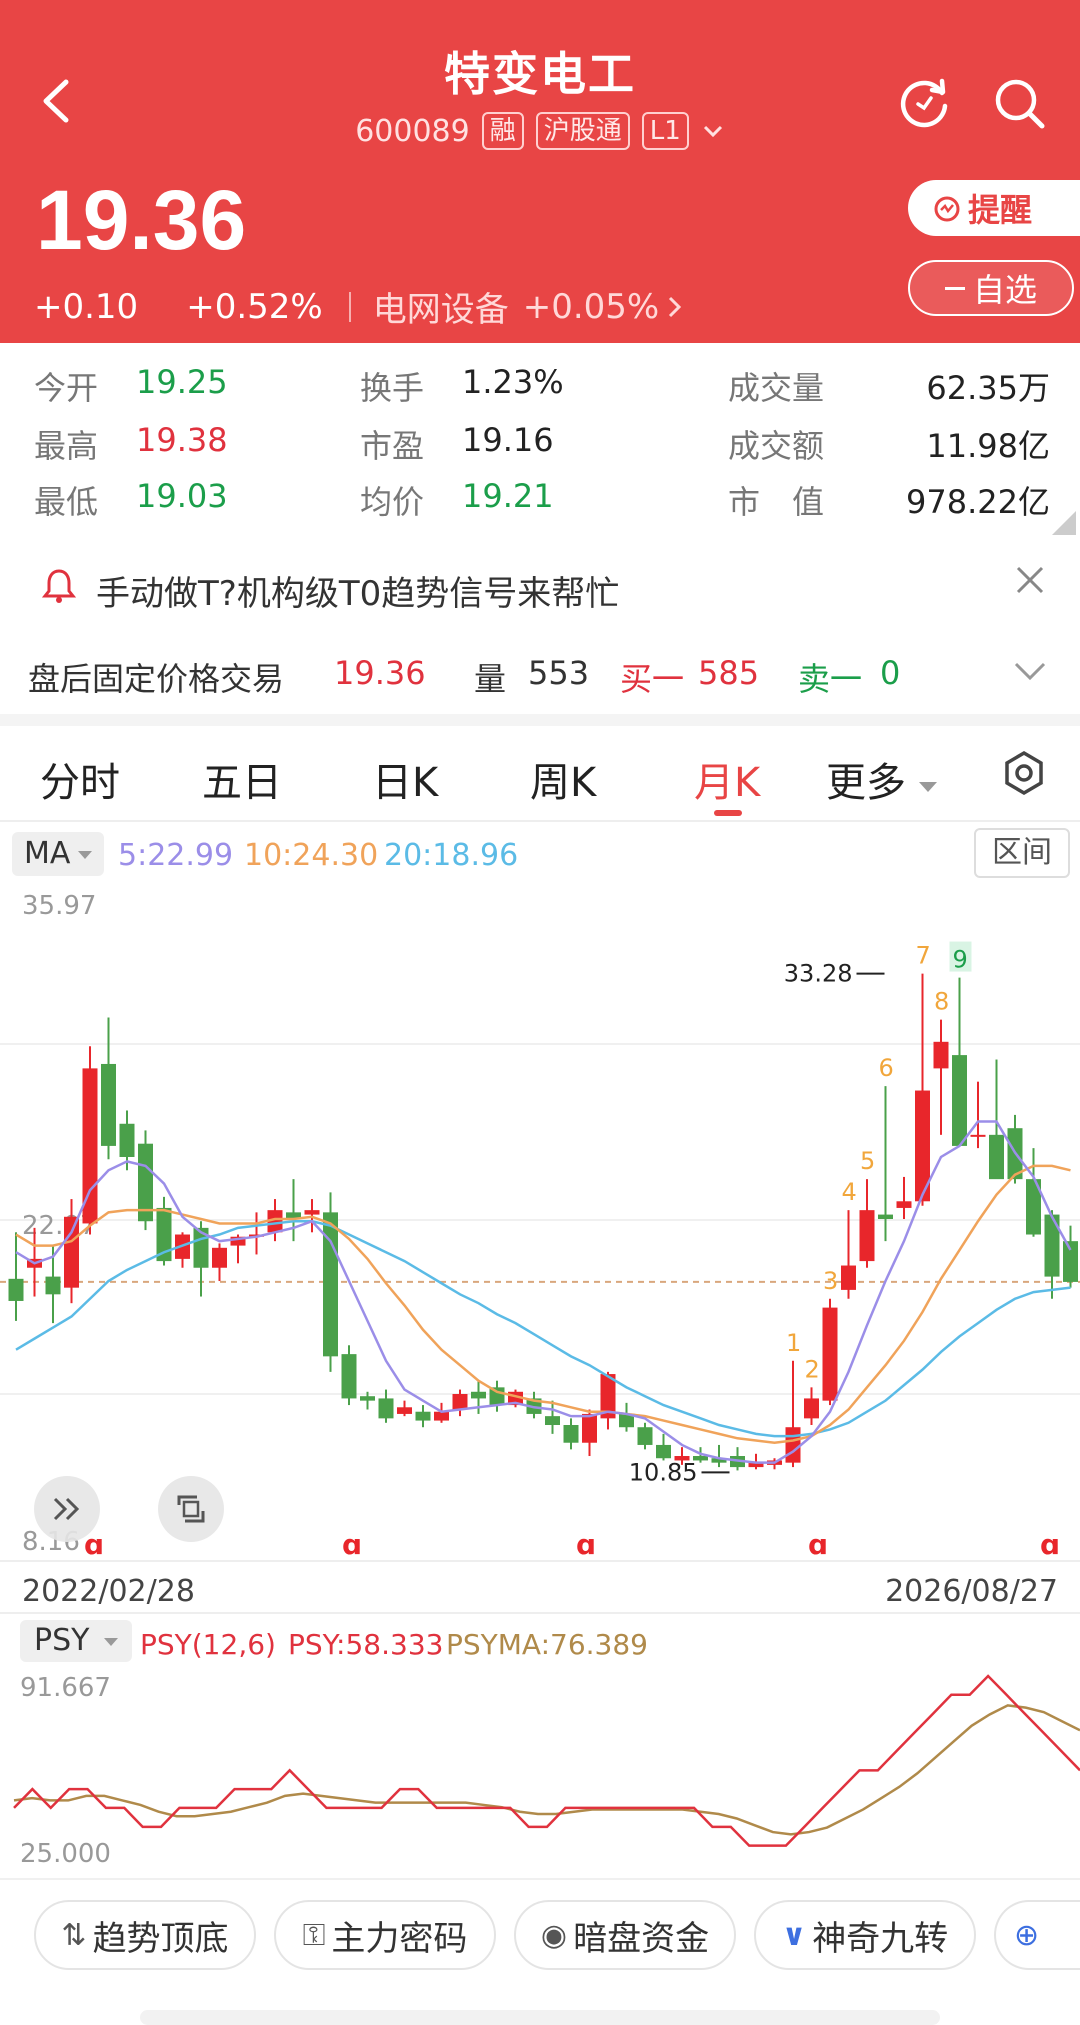 Image resolution: width=1080 pixels, height=2025 pixels. Describe the element at coordinates (65, 1688) in the screenshot. I see `psy-max-label: 91.667` at that location.